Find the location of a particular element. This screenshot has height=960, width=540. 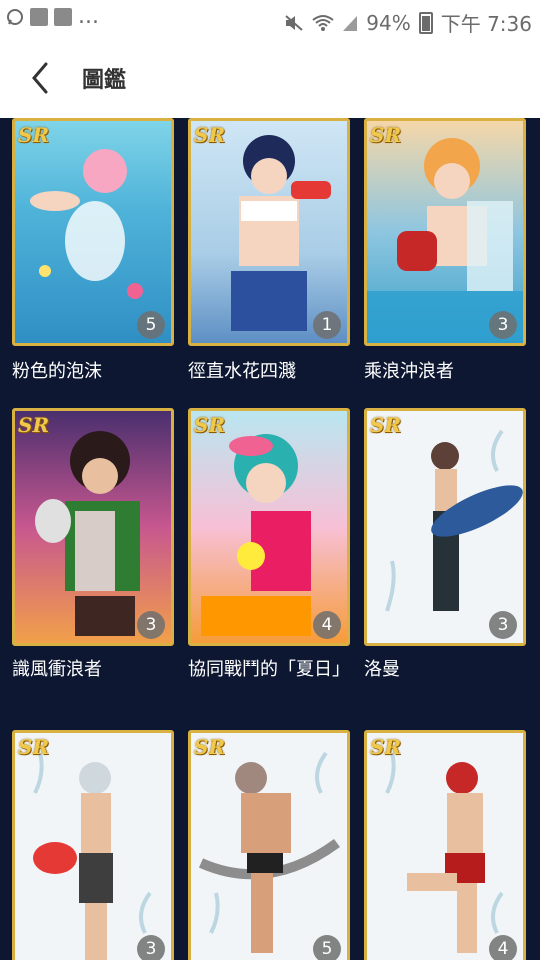

battery-icon is located at coordinates (425, 22).